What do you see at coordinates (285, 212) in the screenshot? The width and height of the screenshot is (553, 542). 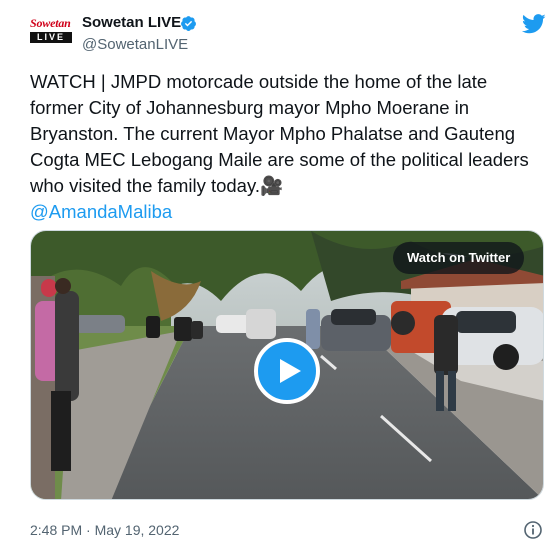 I see `mention-link: @AmandaMaliba` at bounding box center [285, 212].